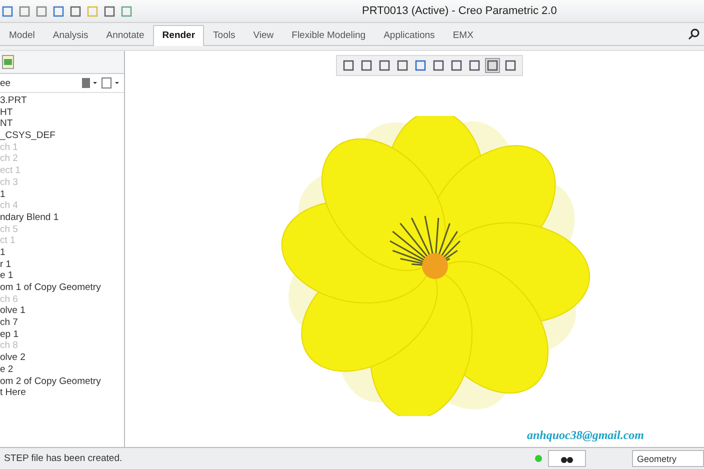  Describe the element at coordinates (62, 264) in the screenshot. I see `tree-item: r 1` at that location.